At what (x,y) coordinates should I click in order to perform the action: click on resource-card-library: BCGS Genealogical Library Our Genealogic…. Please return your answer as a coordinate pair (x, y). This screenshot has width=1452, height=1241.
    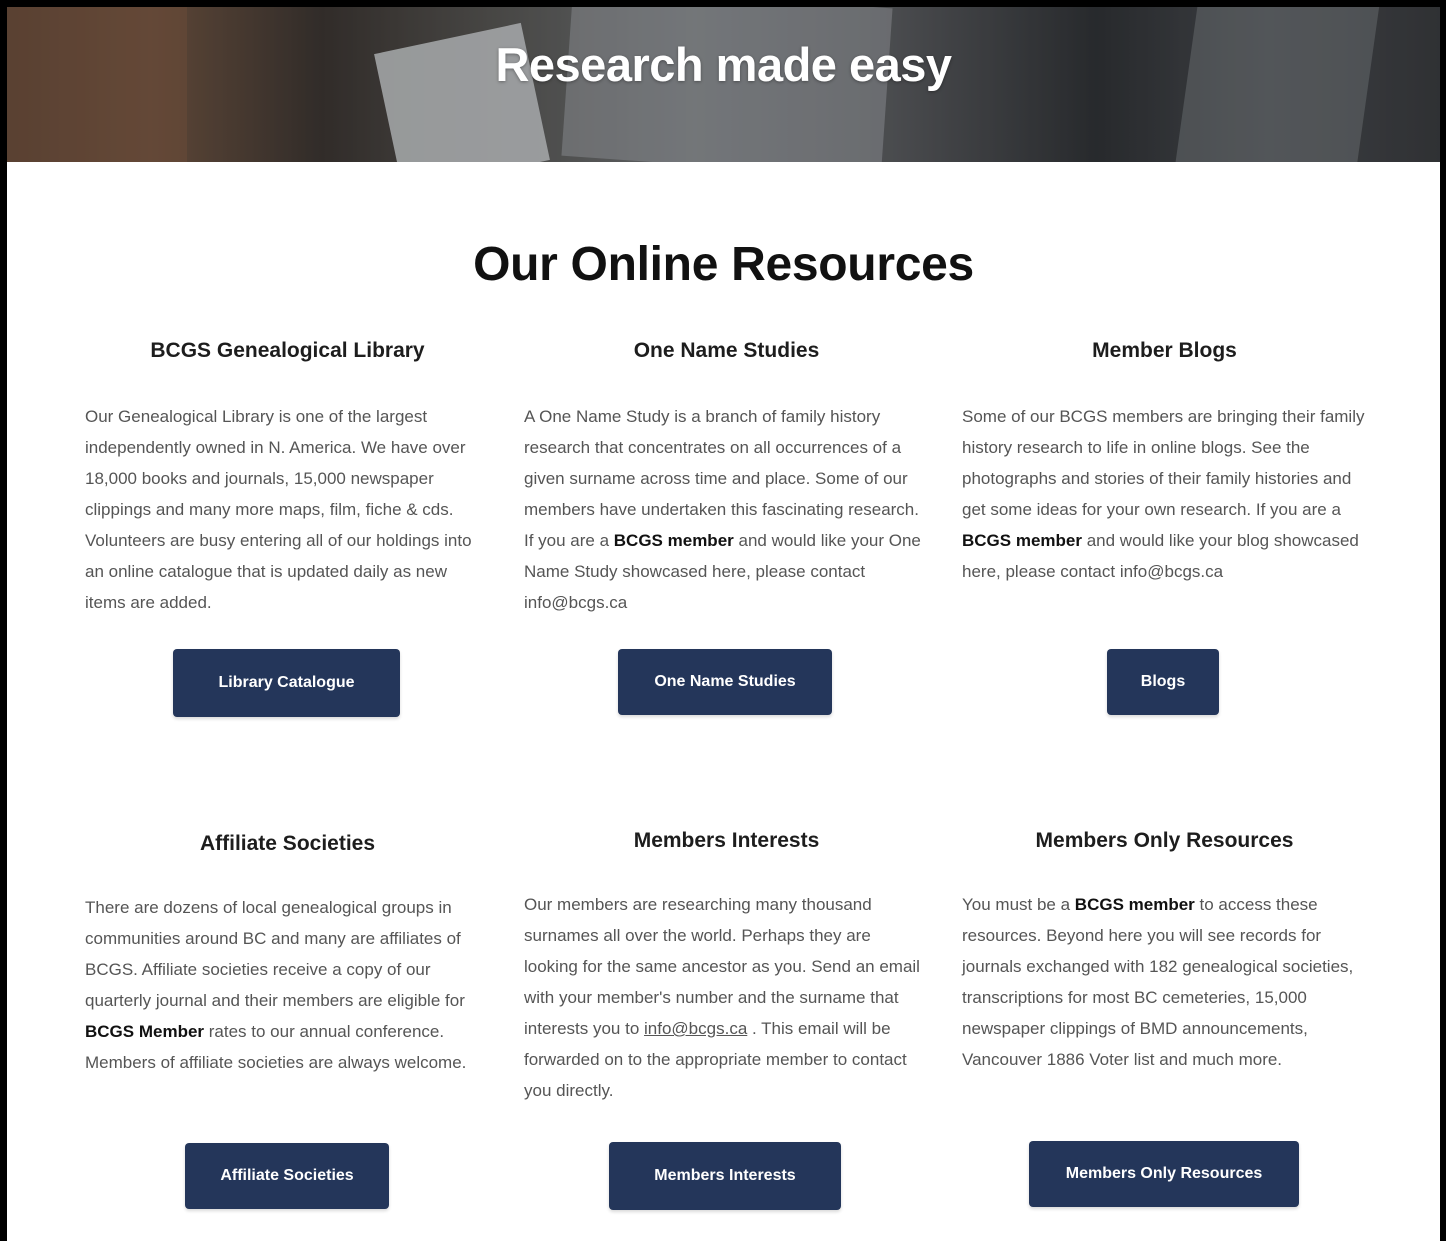
    Looking at the image, I should click on (287, 478).